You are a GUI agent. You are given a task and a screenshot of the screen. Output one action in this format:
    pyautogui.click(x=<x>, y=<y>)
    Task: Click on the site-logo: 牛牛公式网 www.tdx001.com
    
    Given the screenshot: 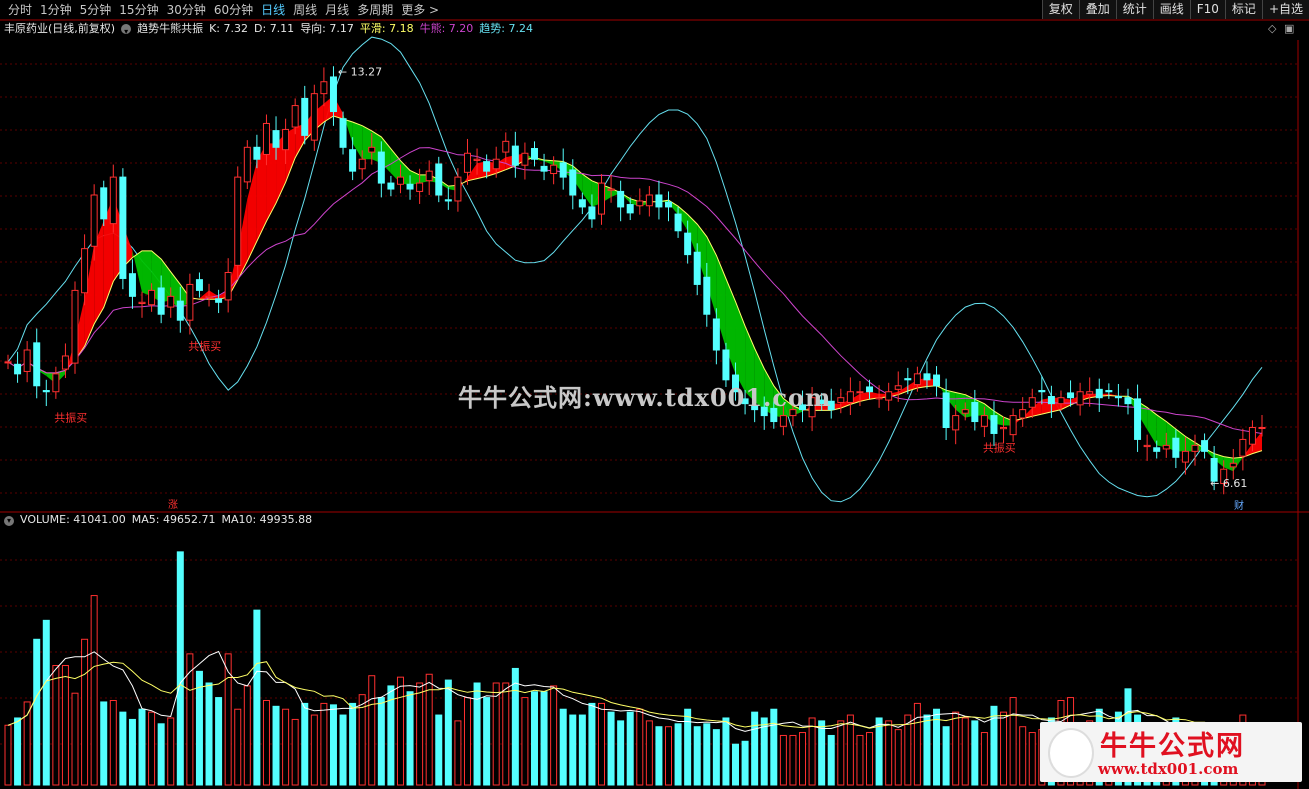 What is the action you would take?
    pyautogui.click(x=1171, y=752)
    